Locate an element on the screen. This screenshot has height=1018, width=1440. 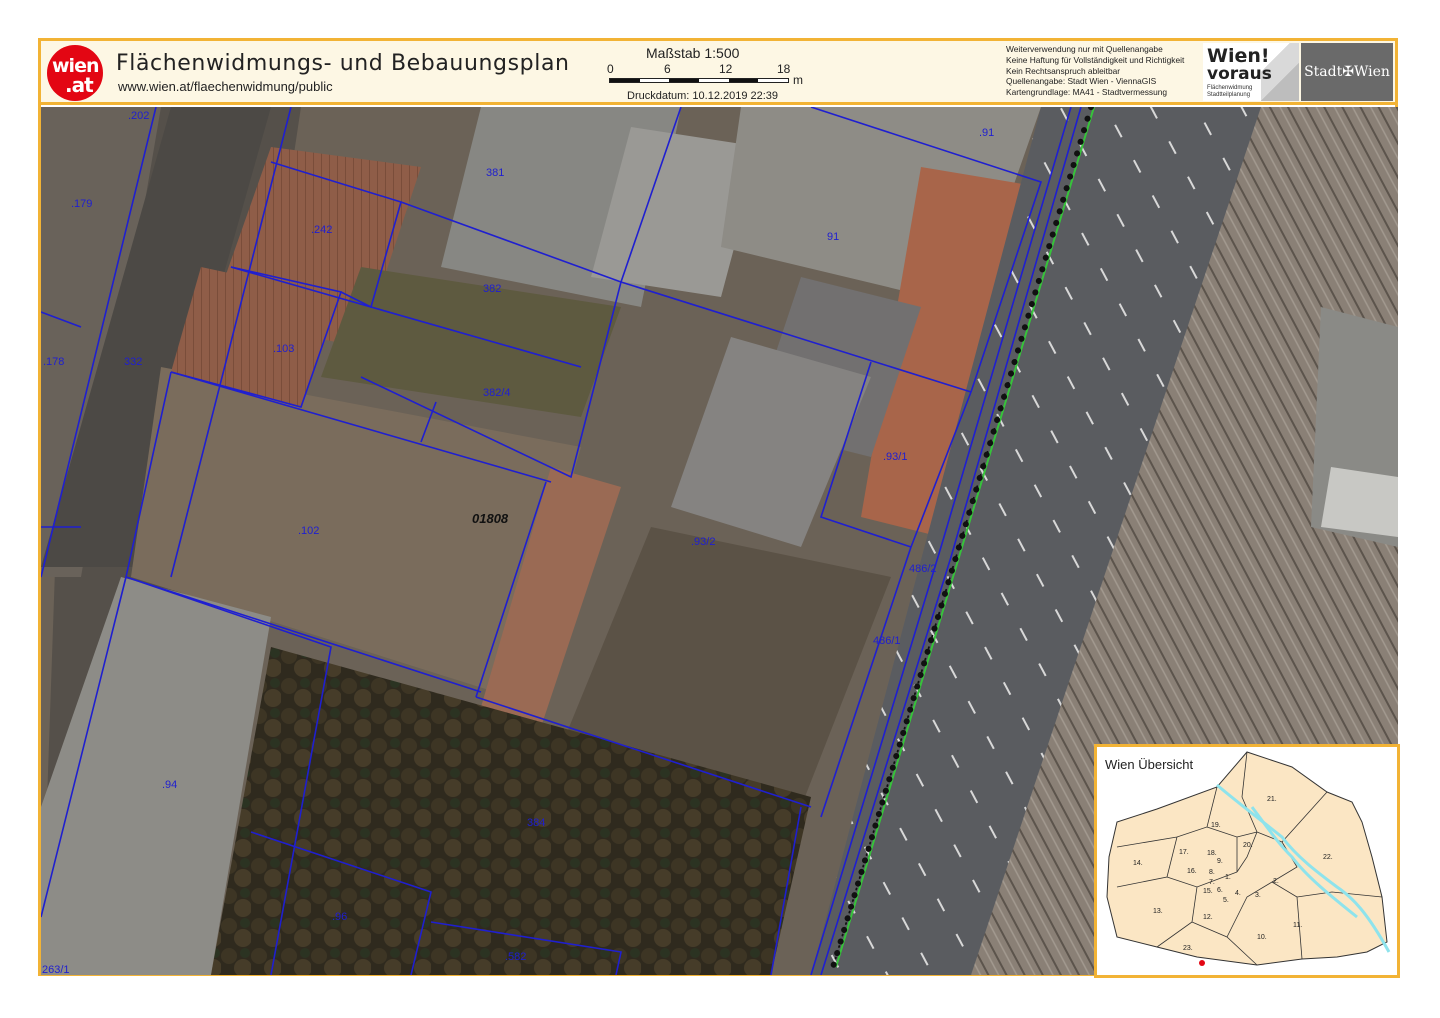
disclaimer-line: Quellenangabe: Stadt Wien - ViennaGIS is located at coordinates (1081, 81).